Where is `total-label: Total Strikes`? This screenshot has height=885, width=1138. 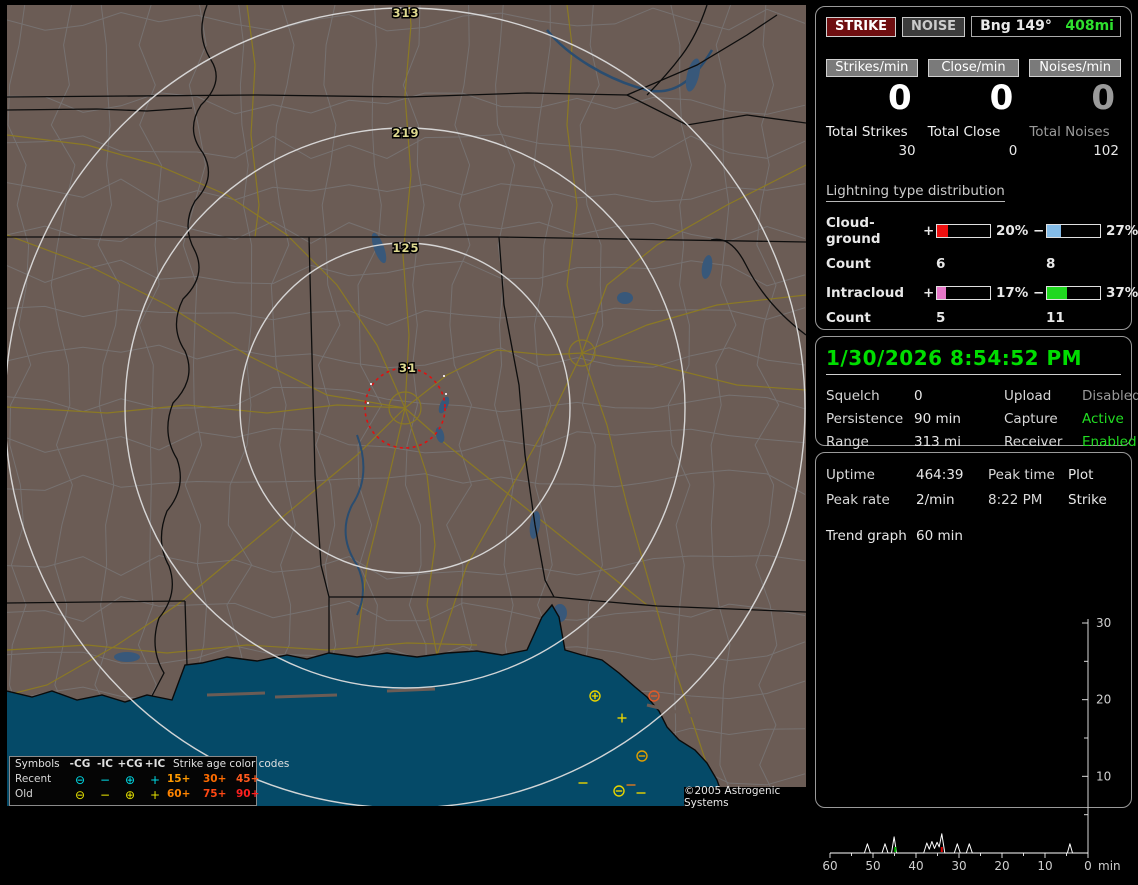 total-label: Total Strikes is located at coordinates (867, 132).